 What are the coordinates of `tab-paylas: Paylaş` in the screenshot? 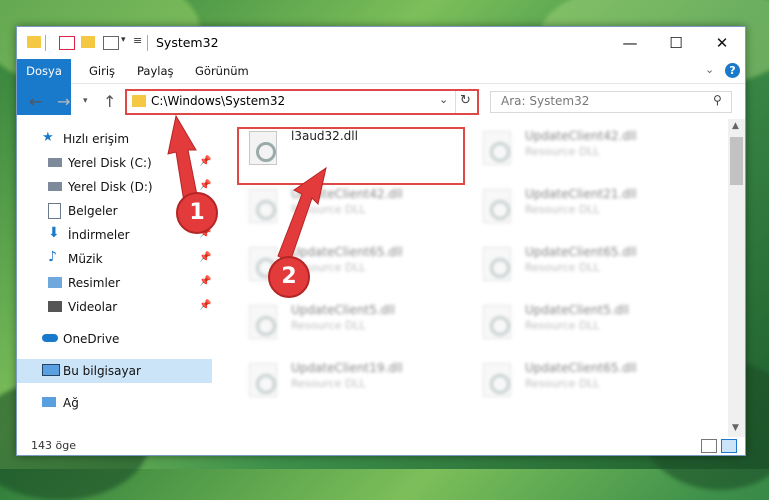 It's located at (155, 71).